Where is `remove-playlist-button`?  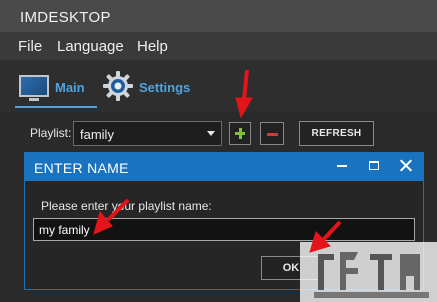
remove-playlist-button is located at coordinates (272, 133).